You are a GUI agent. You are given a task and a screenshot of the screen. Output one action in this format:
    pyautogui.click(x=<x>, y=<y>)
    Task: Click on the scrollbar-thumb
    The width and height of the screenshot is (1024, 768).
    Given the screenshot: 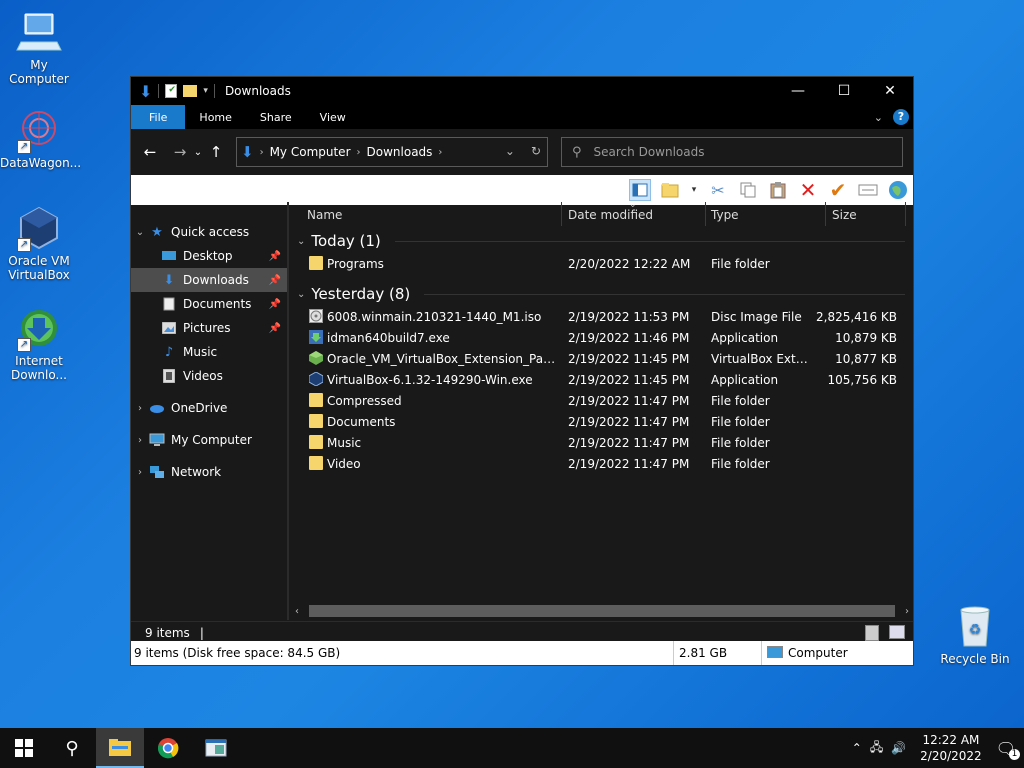 What is the action you would take?
    pyautogui.click(x=602, y=611)
    